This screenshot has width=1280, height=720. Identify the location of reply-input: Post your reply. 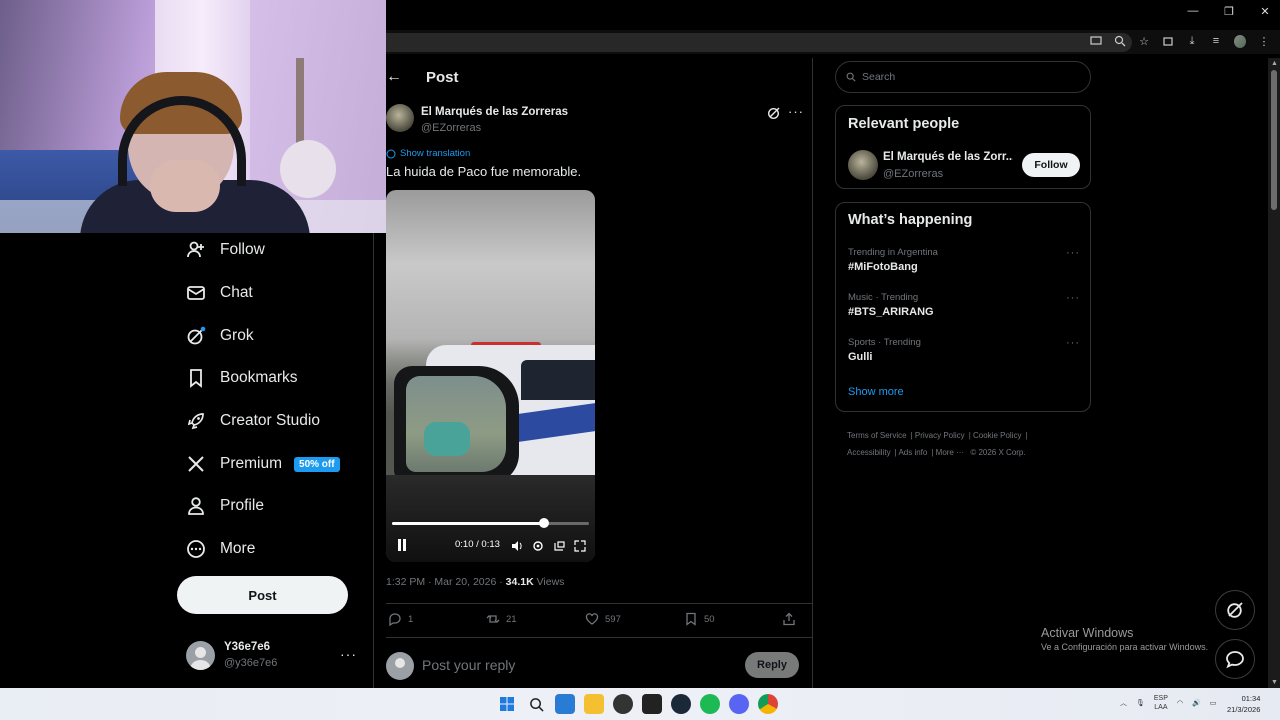
(468, 665).